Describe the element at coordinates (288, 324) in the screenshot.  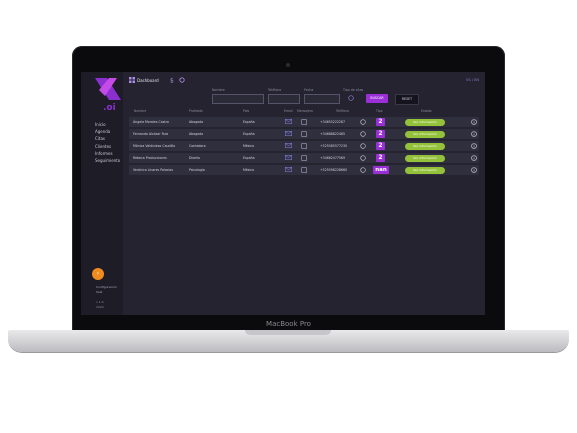
I see `laptop-brand-label: MacBook Pro` at that location.